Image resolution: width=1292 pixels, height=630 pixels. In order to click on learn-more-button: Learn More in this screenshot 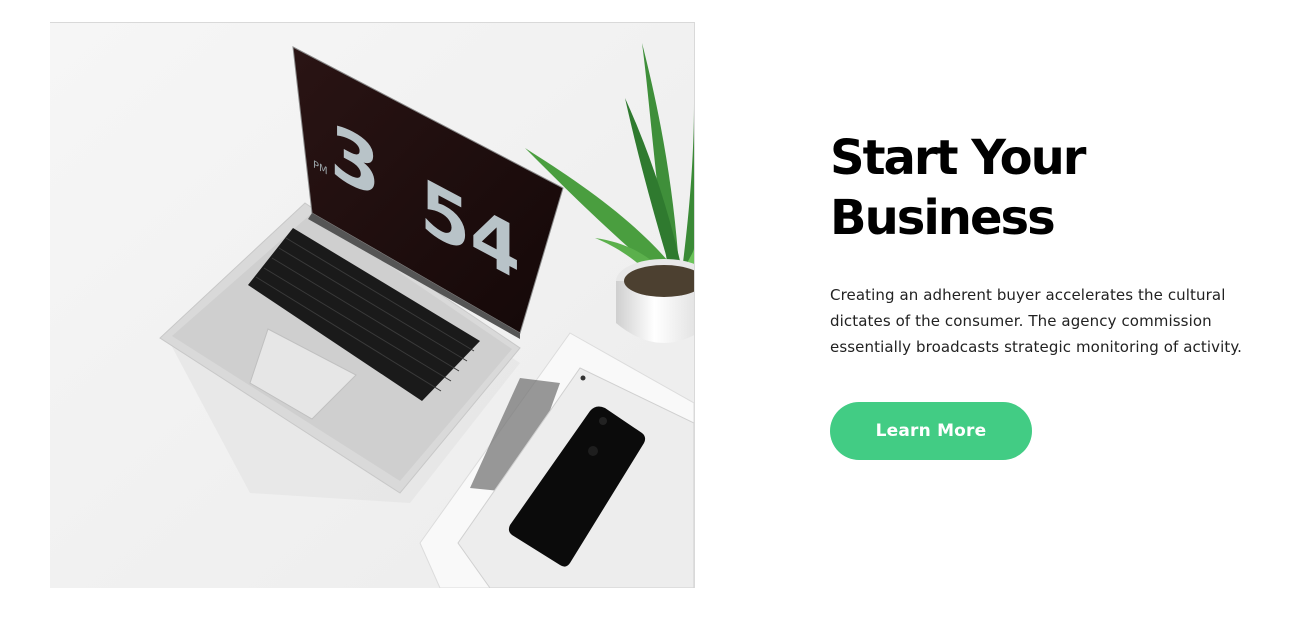, I will do `click(931, 431)`.